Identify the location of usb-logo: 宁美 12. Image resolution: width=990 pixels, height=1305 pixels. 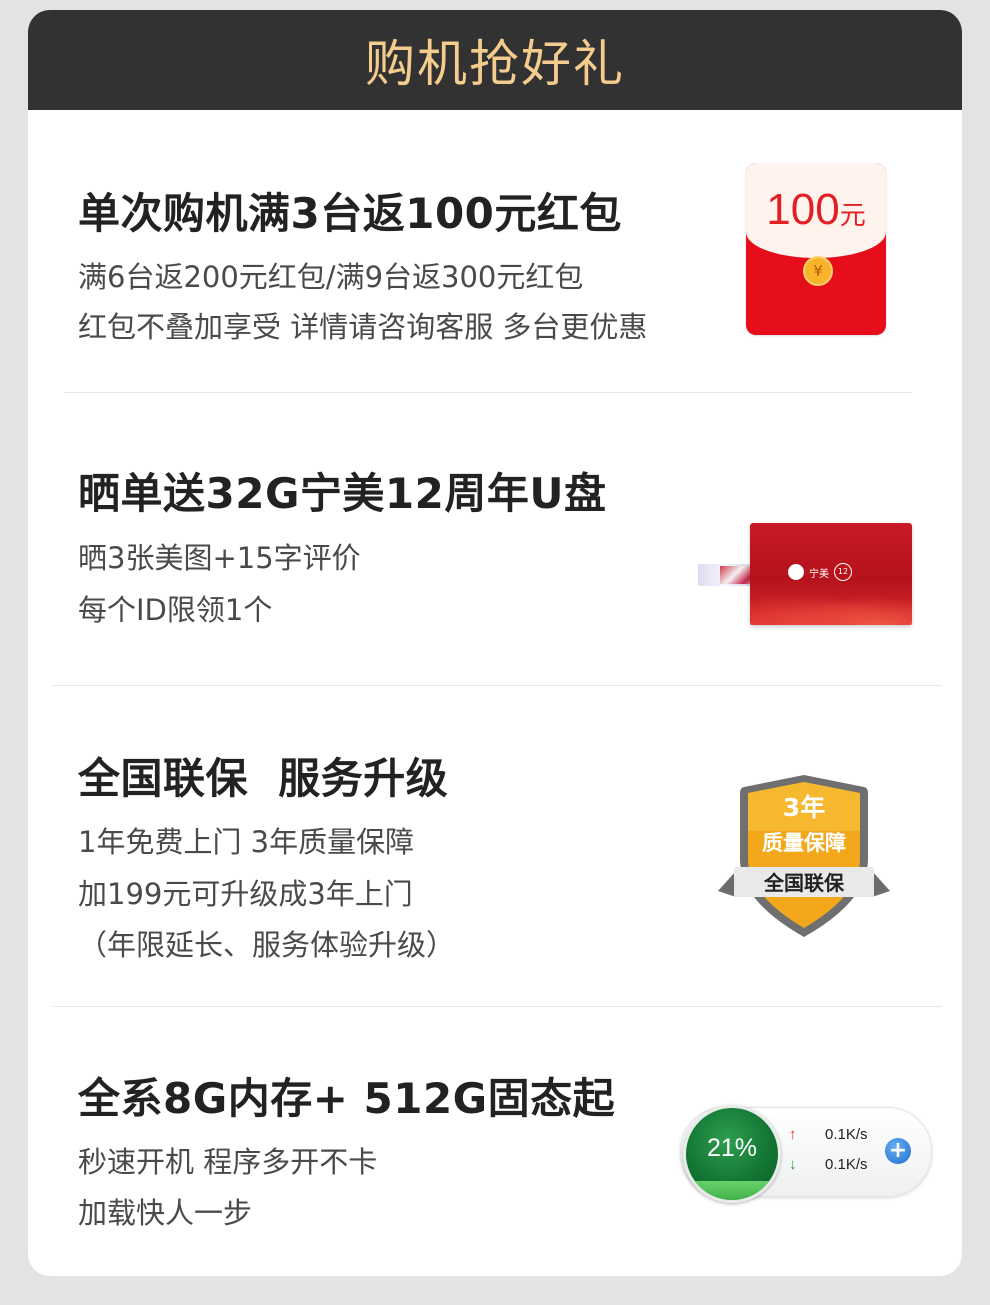
(820, 572).